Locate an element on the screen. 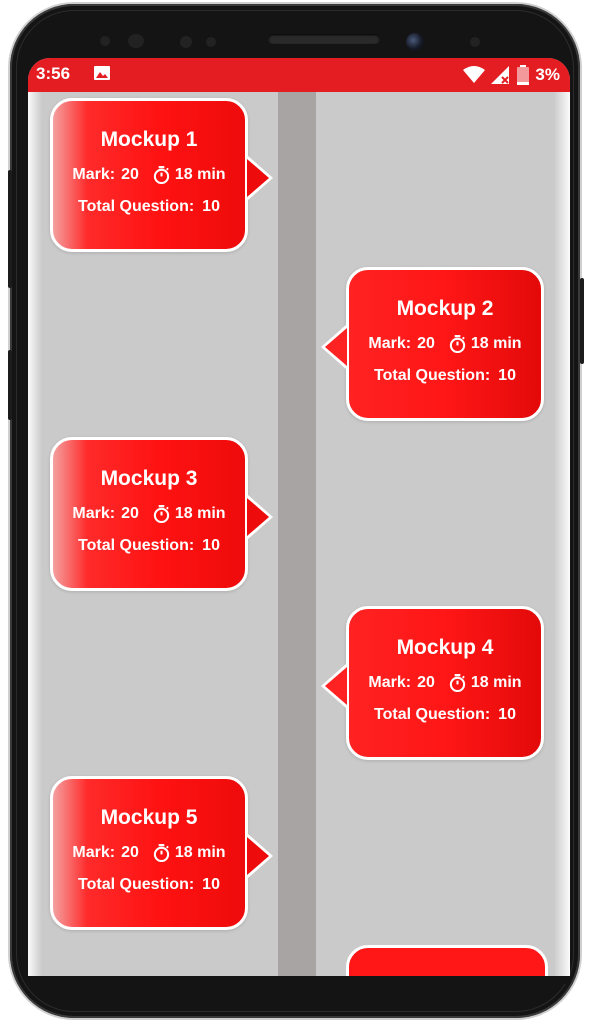  mockup-title: Mockup 1 is located at coordinates (149, 139).